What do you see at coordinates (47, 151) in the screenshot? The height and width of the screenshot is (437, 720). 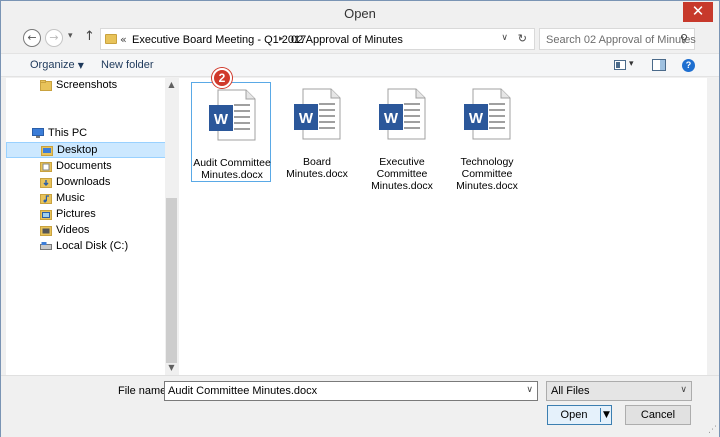 I see `desktop-folder-icon` at bounding box center [47, 151].